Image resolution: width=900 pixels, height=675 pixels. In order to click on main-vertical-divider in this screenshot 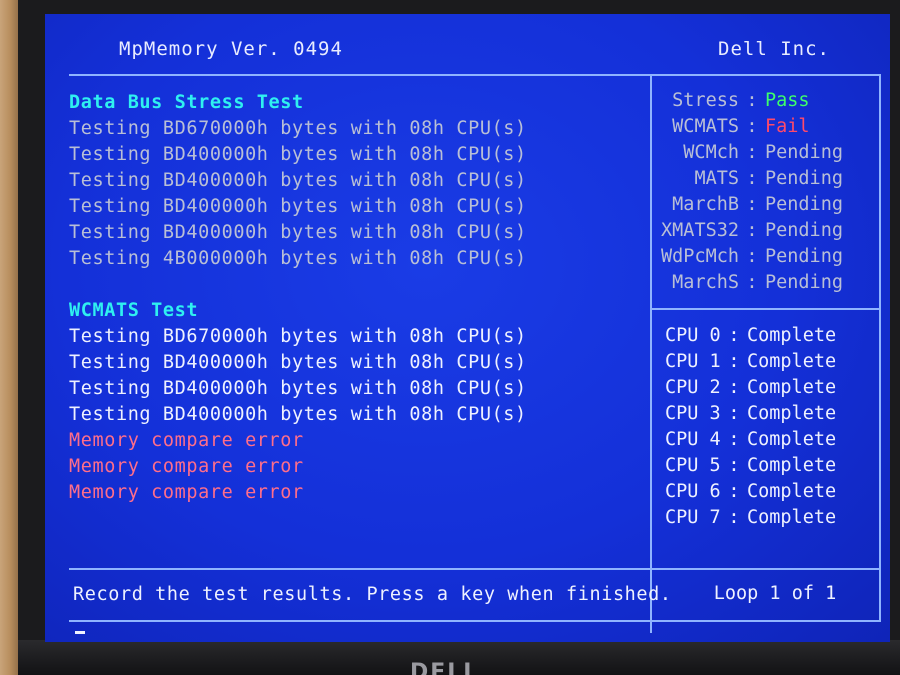, I will do `click(651, 354)`.